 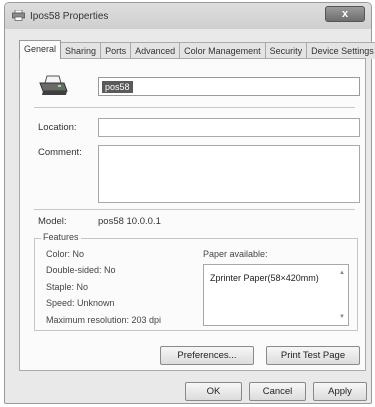 I want to click on apply-button: Apply, so click(x=340, y=391).